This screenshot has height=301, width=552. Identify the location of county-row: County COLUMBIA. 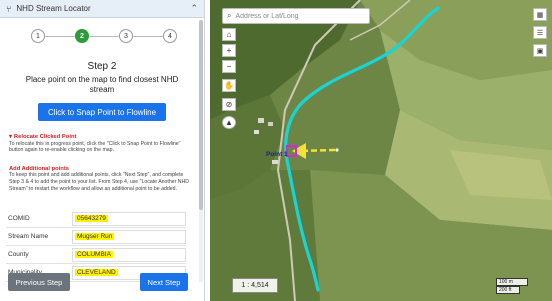
(96, 255).